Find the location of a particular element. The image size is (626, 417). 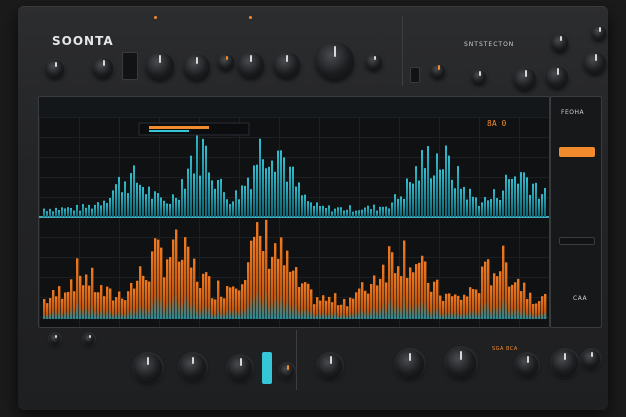

knob-b1 is located at coordinates (55, 339).